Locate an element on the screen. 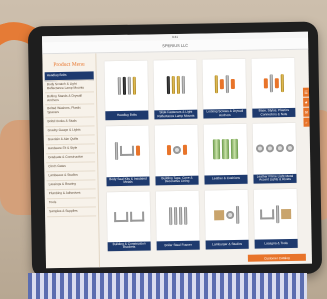 The width and height of the screenshot is (327, 299). product-tile: Building Tape, Cove & Decorative Lining is located at coordinates (176, 155).